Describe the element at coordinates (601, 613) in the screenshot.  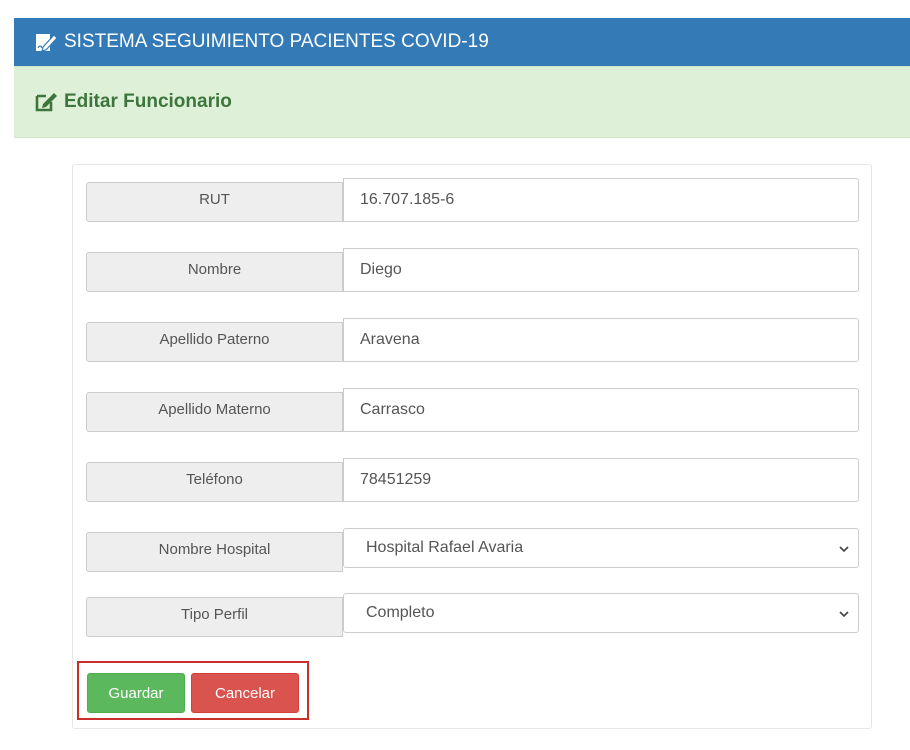
I see `tipo-perfil-select: Completo` at that location.